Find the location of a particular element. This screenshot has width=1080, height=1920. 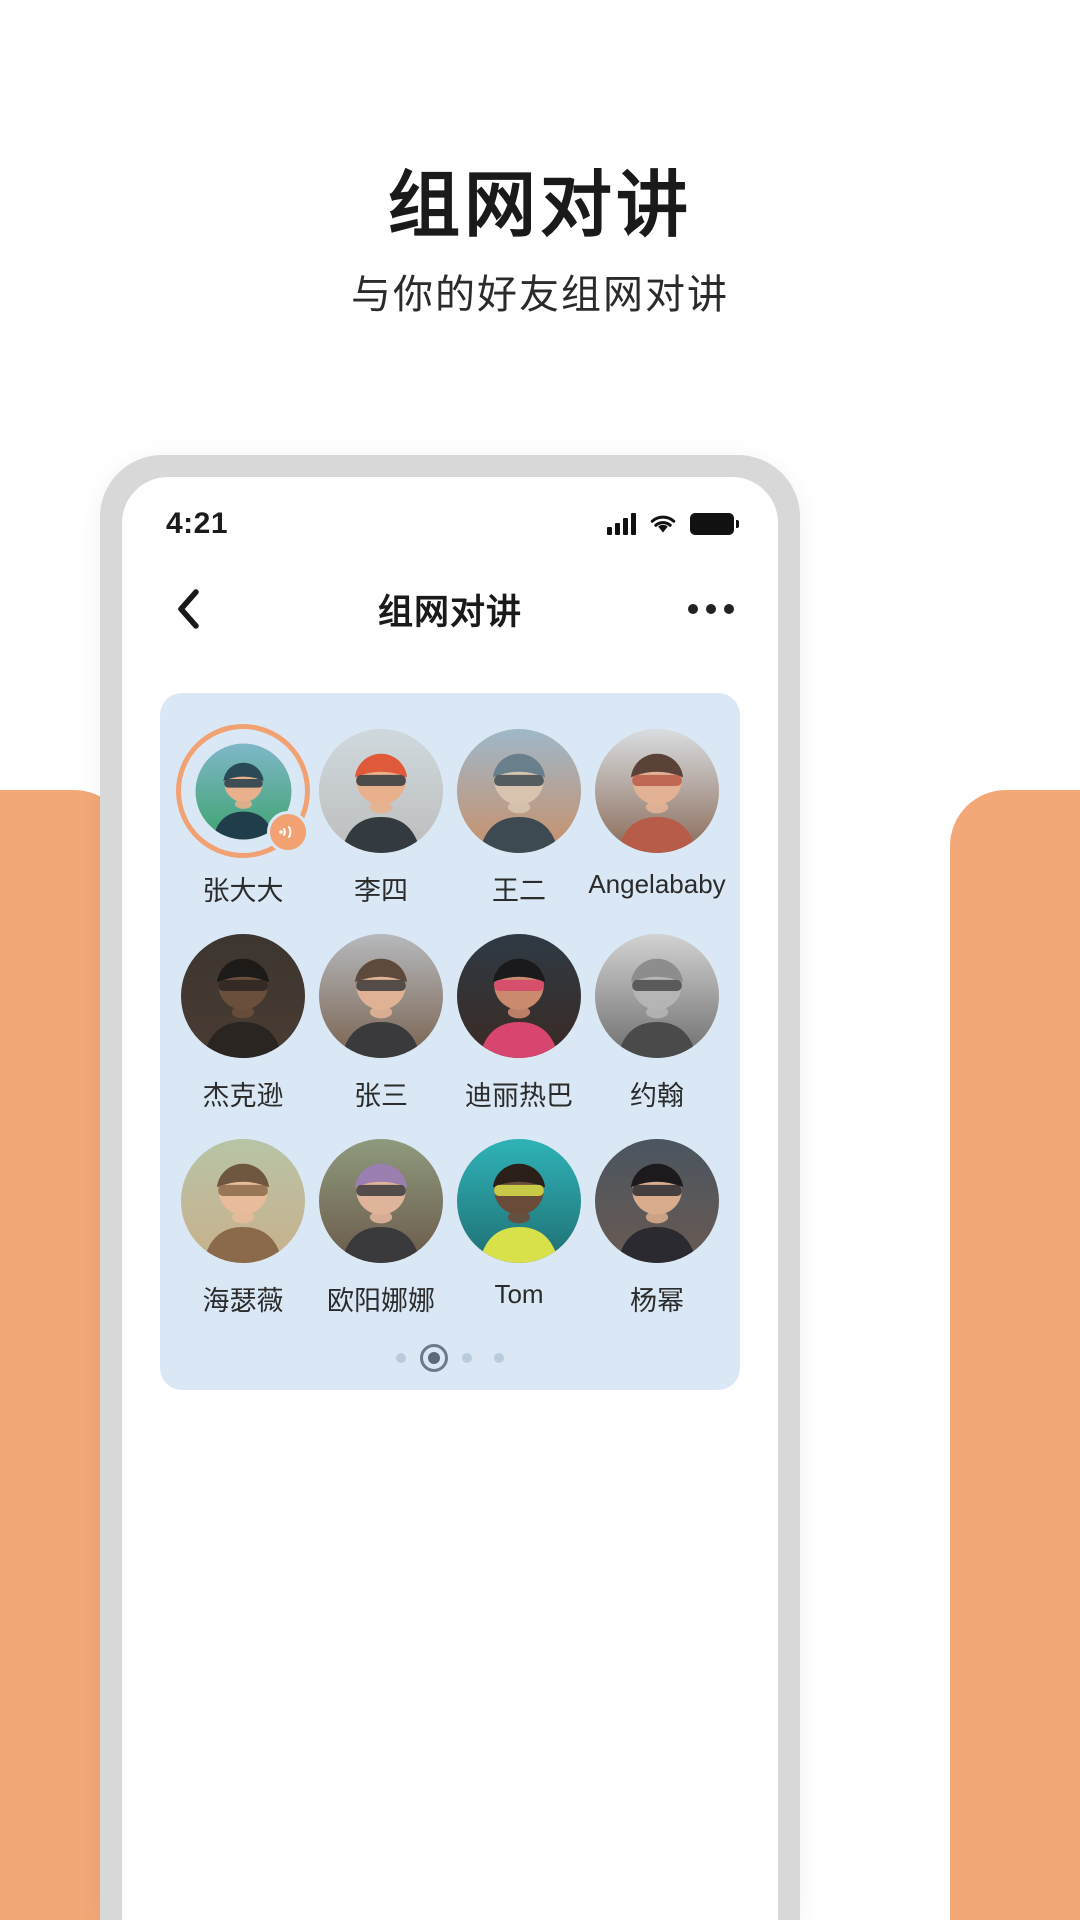

contact-item: 海瑟薇 is located at coordinates (243, 1228).